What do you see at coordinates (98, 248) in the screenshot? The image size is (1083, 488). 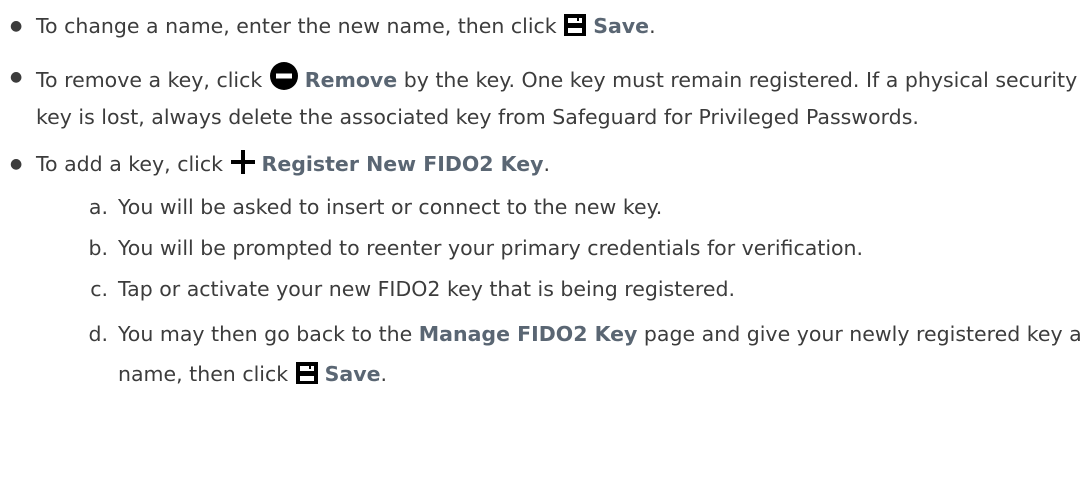 I see `step-letter: b.` at bounding box center [98, 248].